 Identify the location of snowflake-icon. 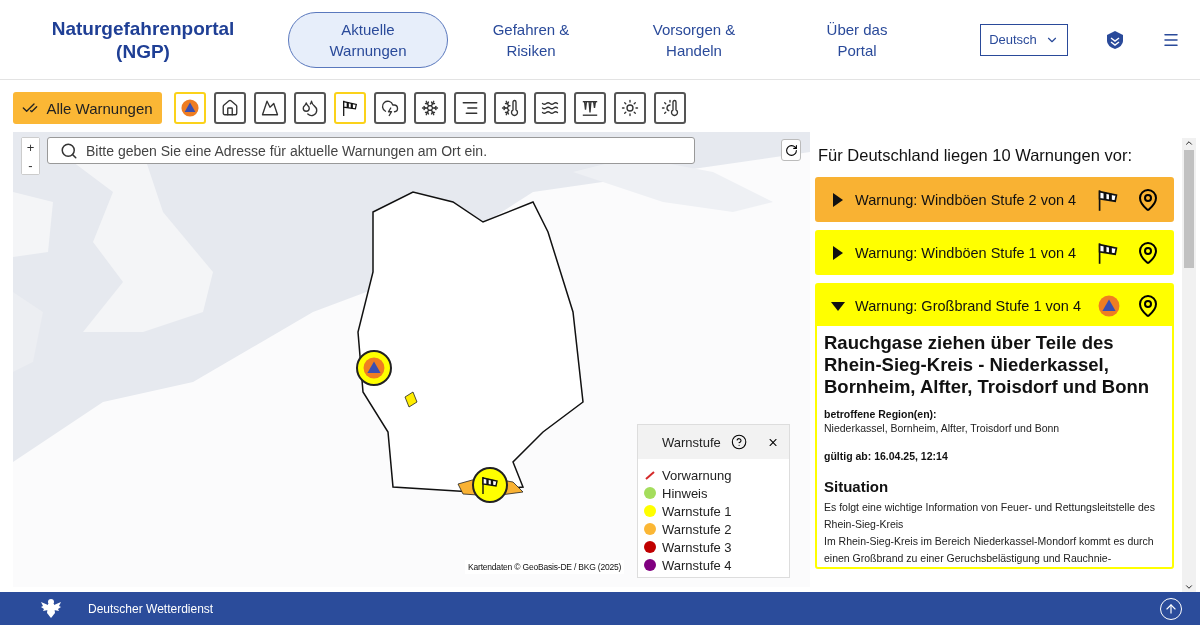
(430, 108).